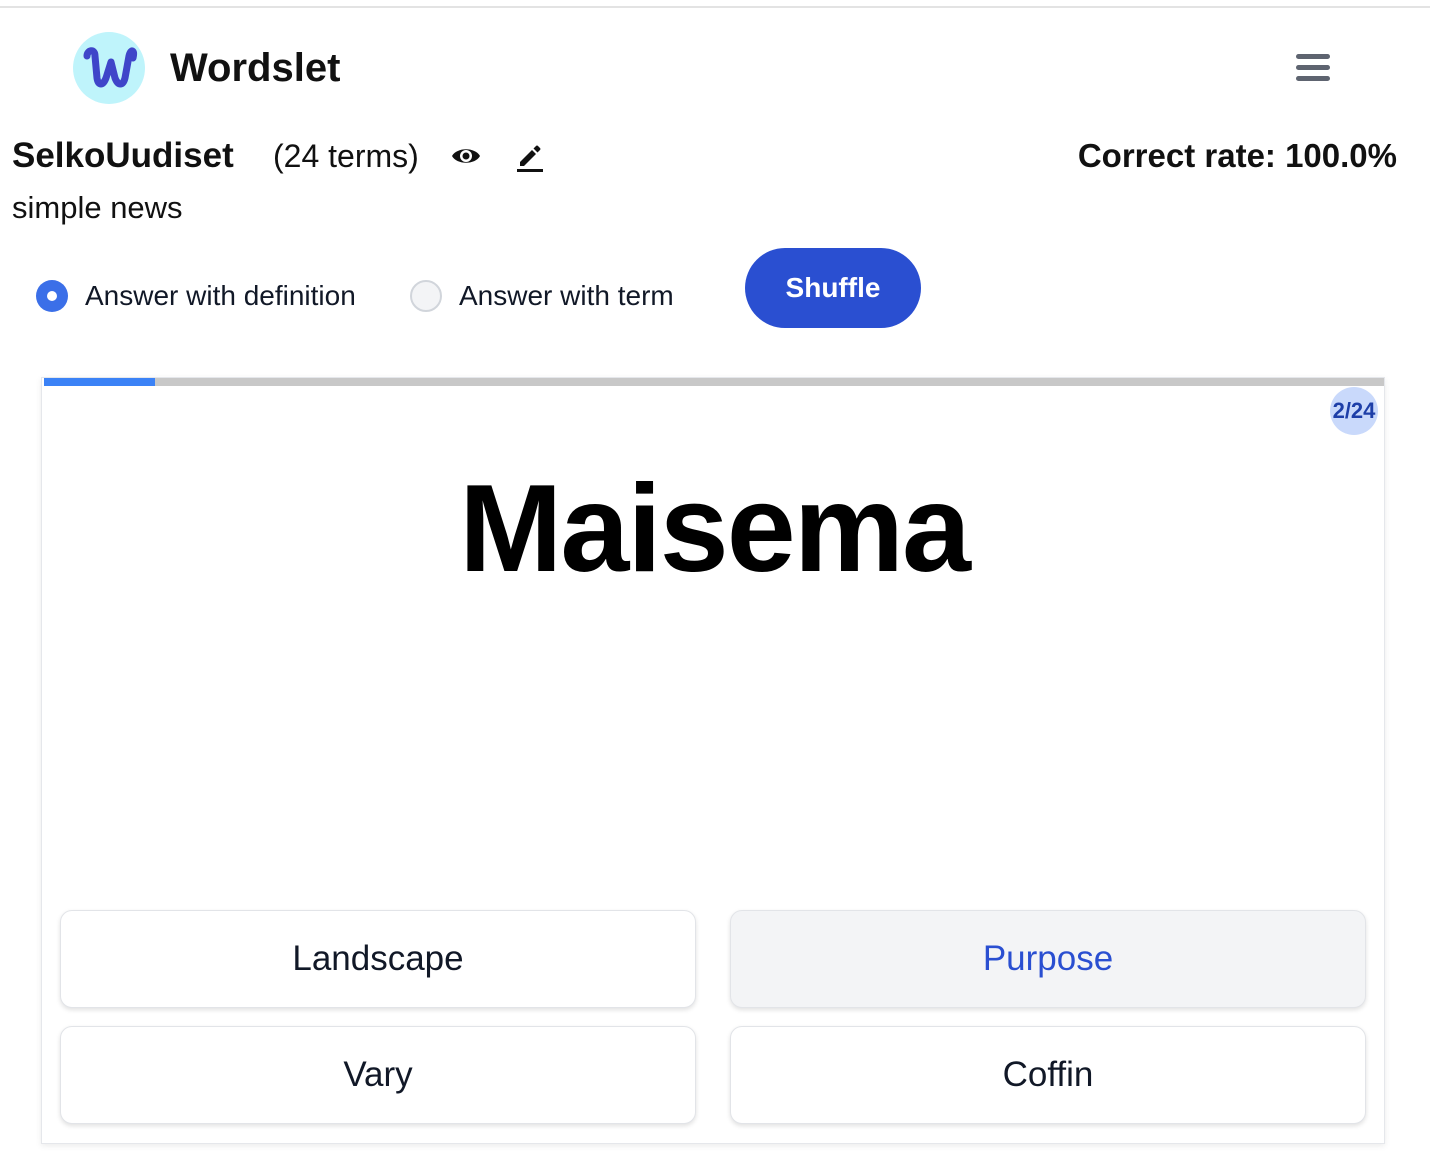 This screenshot has width=1430, height=1164. I want to click on top-border, so click(715, 7).